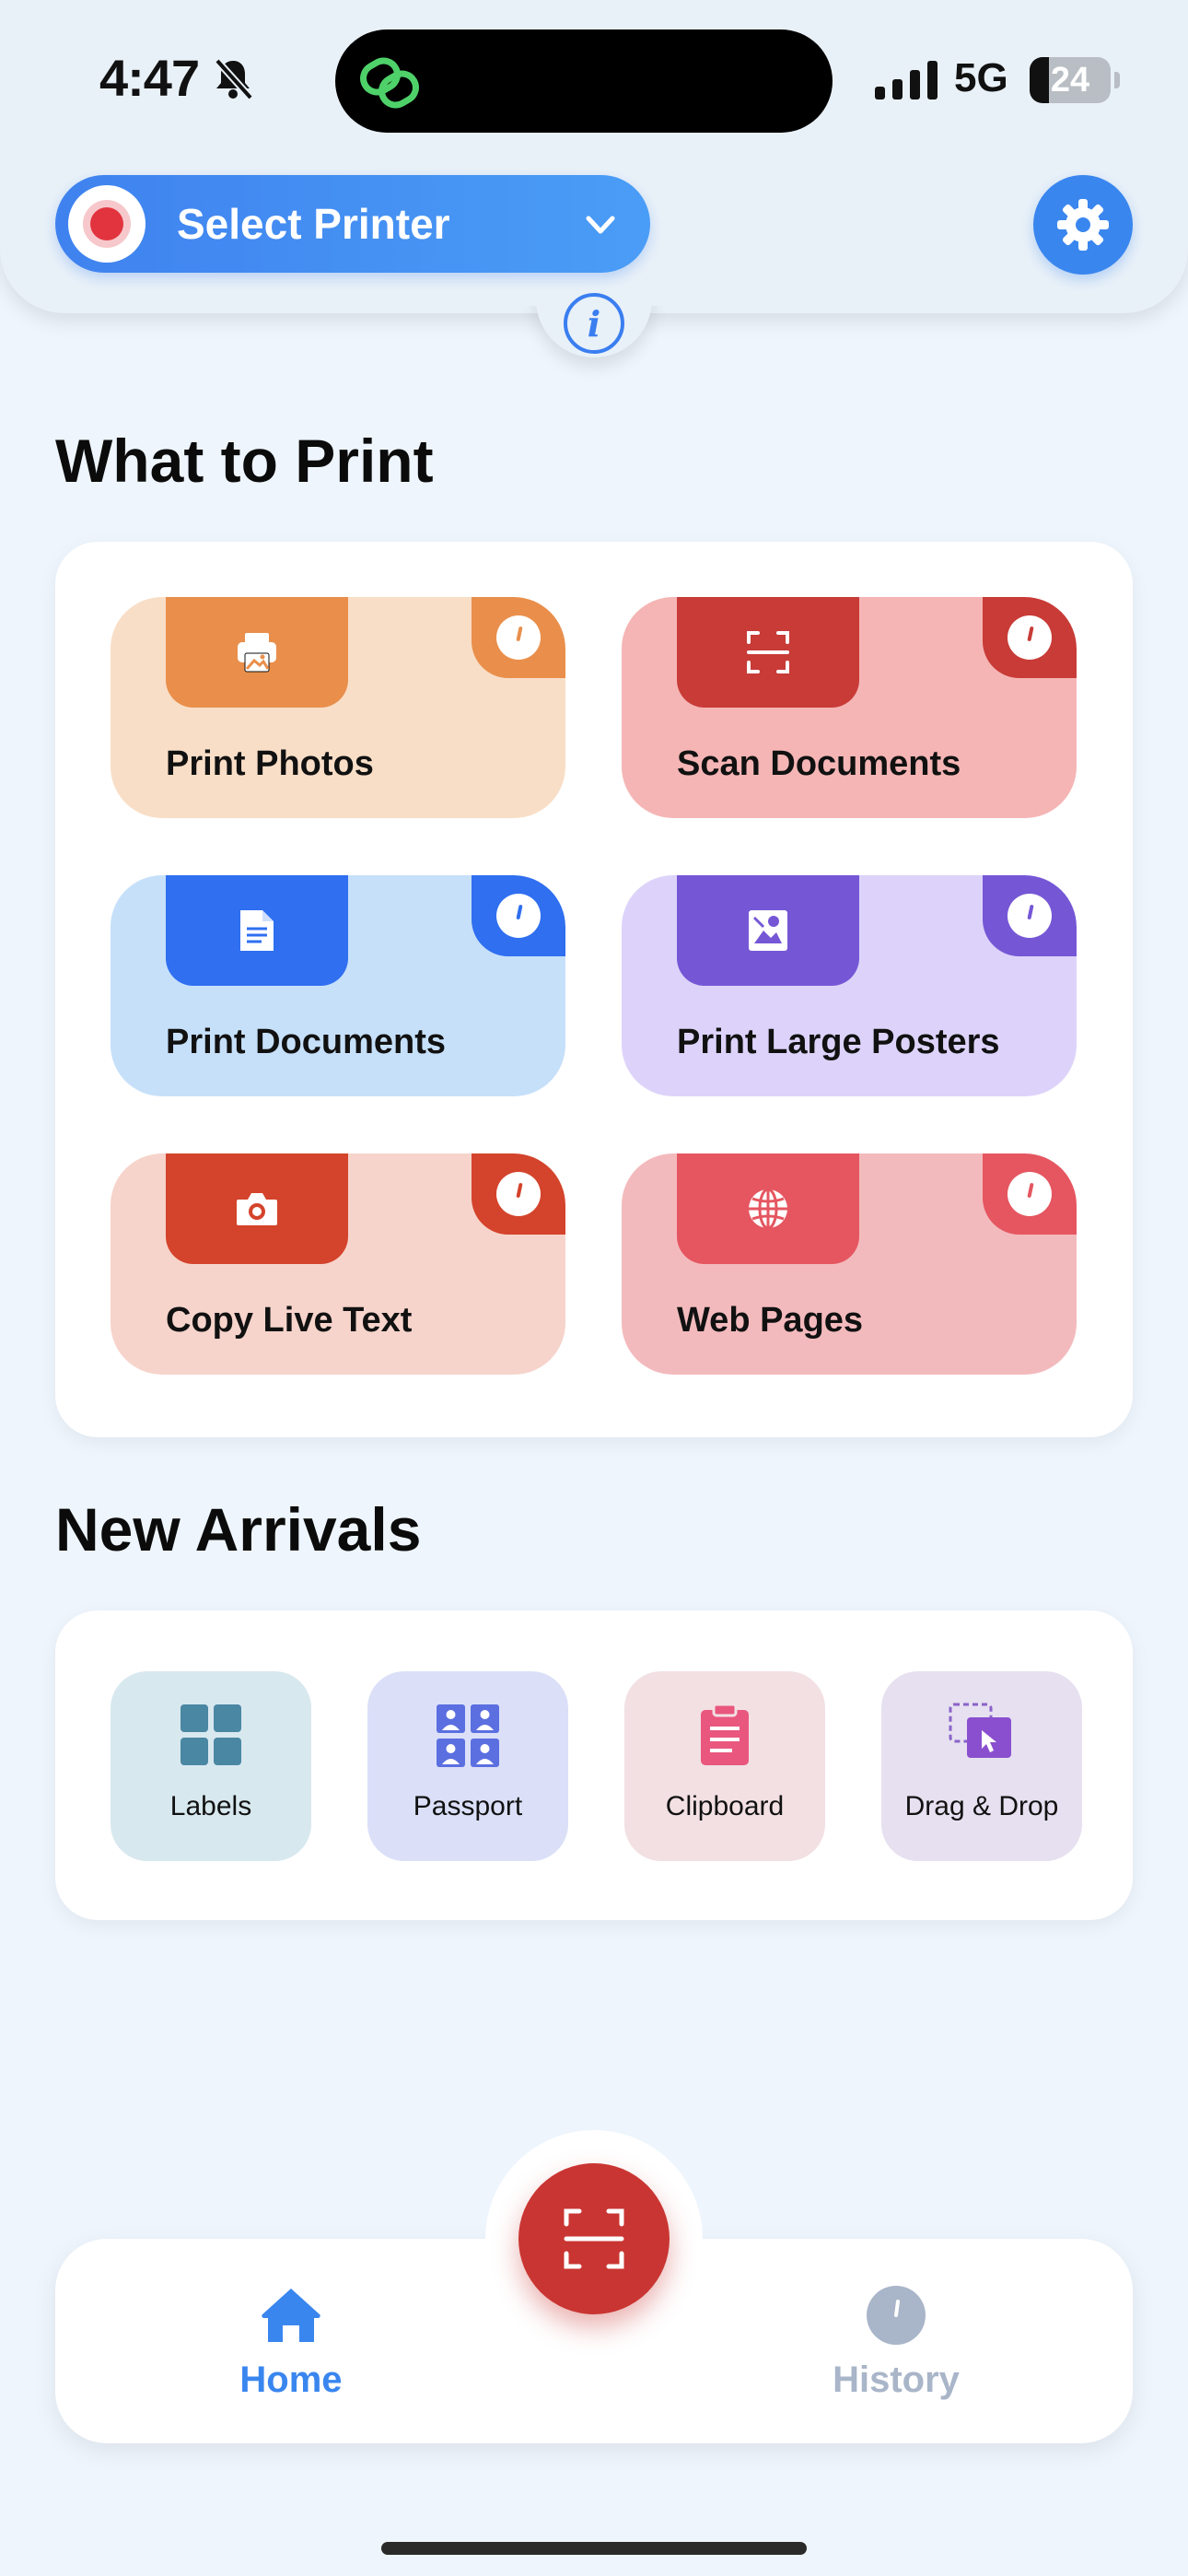 The height and width of the screenshot is (2576, 1188). Describe the element at coordinates (389, 85) in the screenshot. I see `link-app-icon` at that location.